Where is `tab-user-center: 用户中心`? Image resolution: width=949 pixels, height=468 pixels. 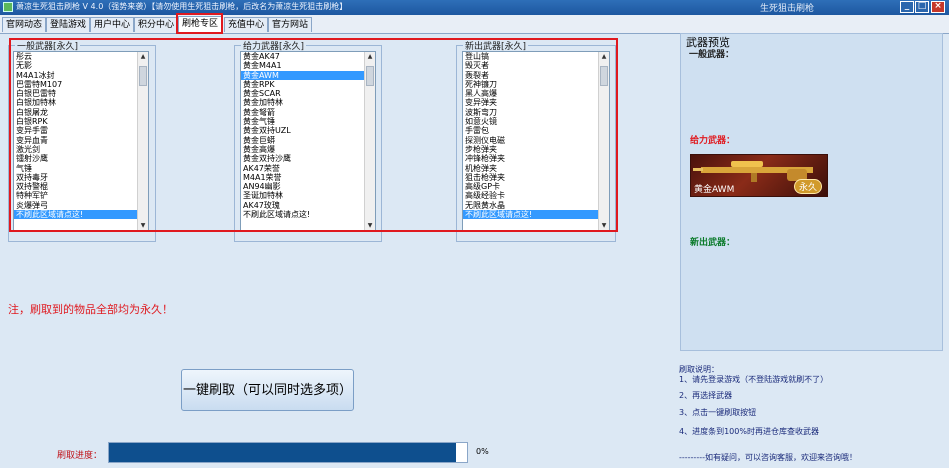 tab-user-center: 用户中心 is located at coordinates (112, 24).